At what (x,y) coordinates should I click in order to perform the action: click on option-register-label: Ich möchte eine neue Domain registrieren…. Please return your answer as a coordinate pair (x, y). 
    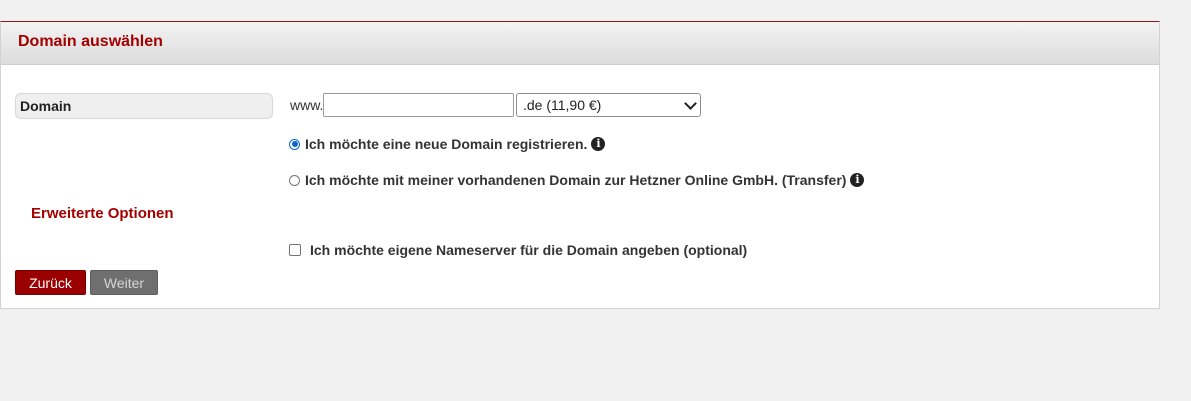
    Looking at the image, I should click on (446, 144).